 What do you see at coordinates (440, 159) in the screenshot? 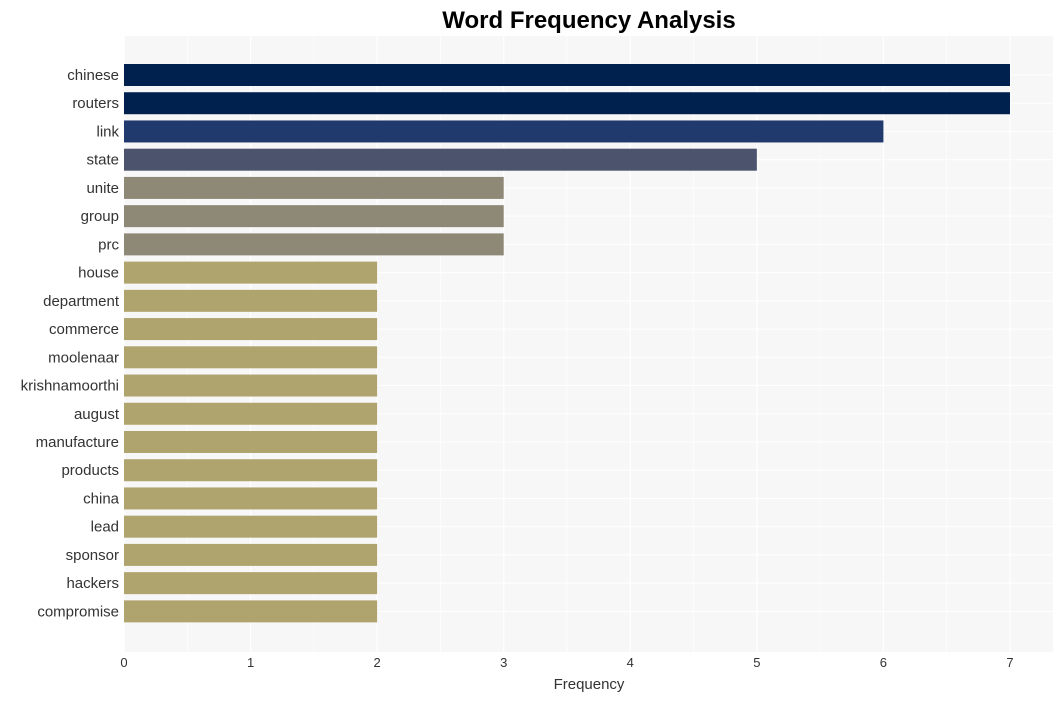
I see `bar-state` at bounding box center [440, 159].